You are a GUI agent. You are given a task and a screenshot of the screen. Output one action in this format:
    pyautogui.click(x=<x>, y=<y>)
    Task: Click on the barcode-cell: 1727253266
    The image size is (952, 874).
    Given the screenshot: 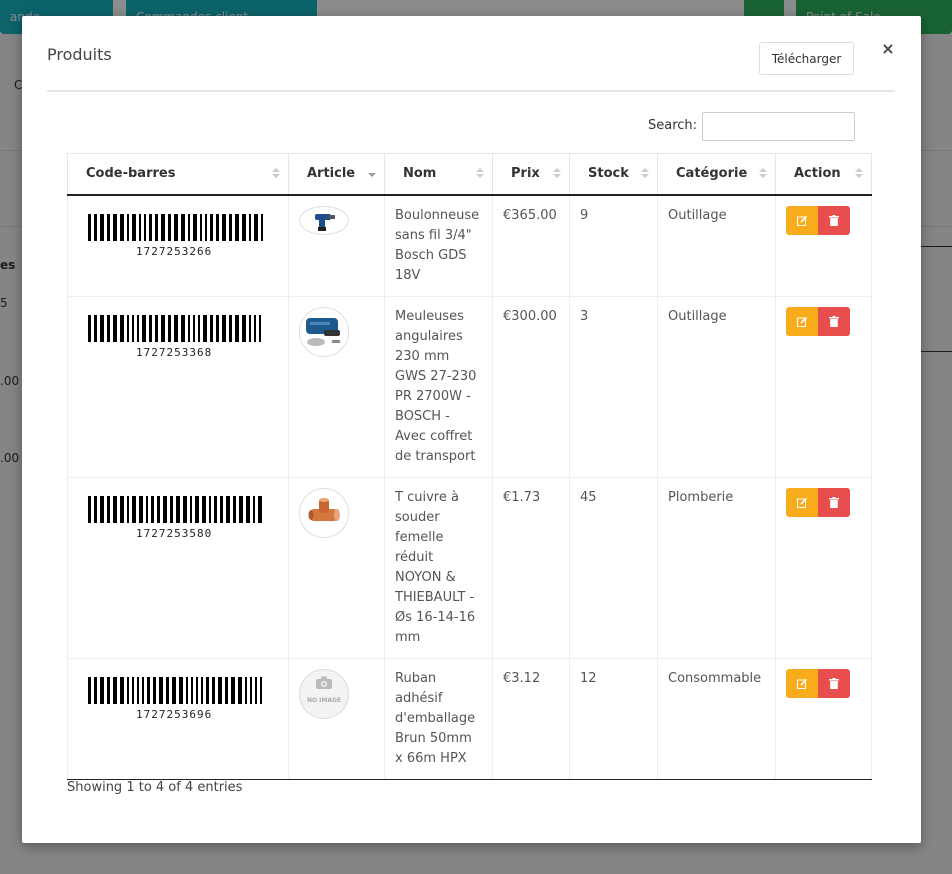 What is the action you would take?
    pyautogui.click(x=178, y=245)
    